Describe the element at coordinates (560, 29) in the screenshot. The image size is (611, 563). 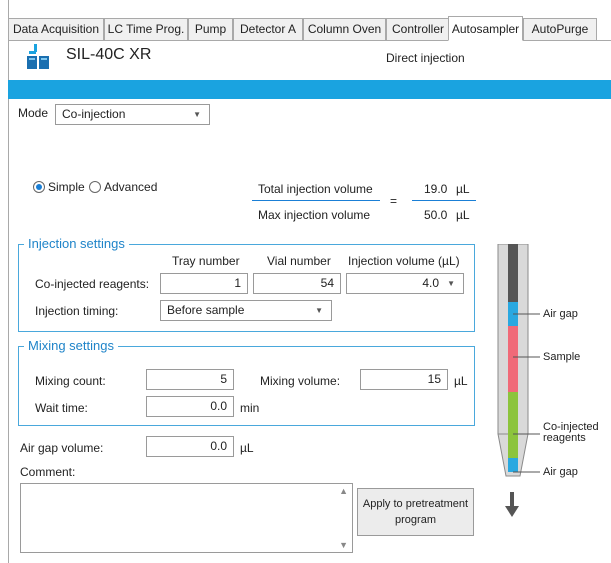
I see `tab-autopurge: AutoPurge` at that location.